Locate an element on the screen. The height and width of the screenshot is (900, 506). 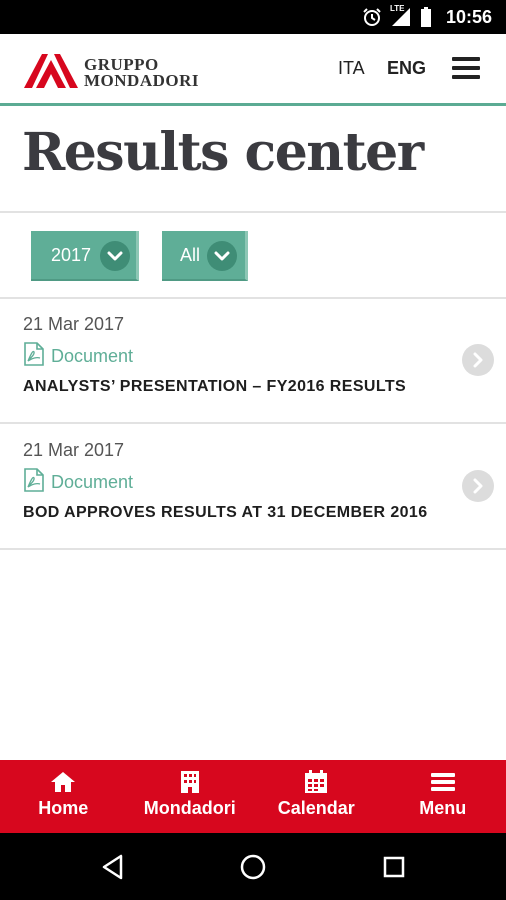
bottom-navigation: Home Mondadori Calendar Menu is located at coordinates (253, 796).